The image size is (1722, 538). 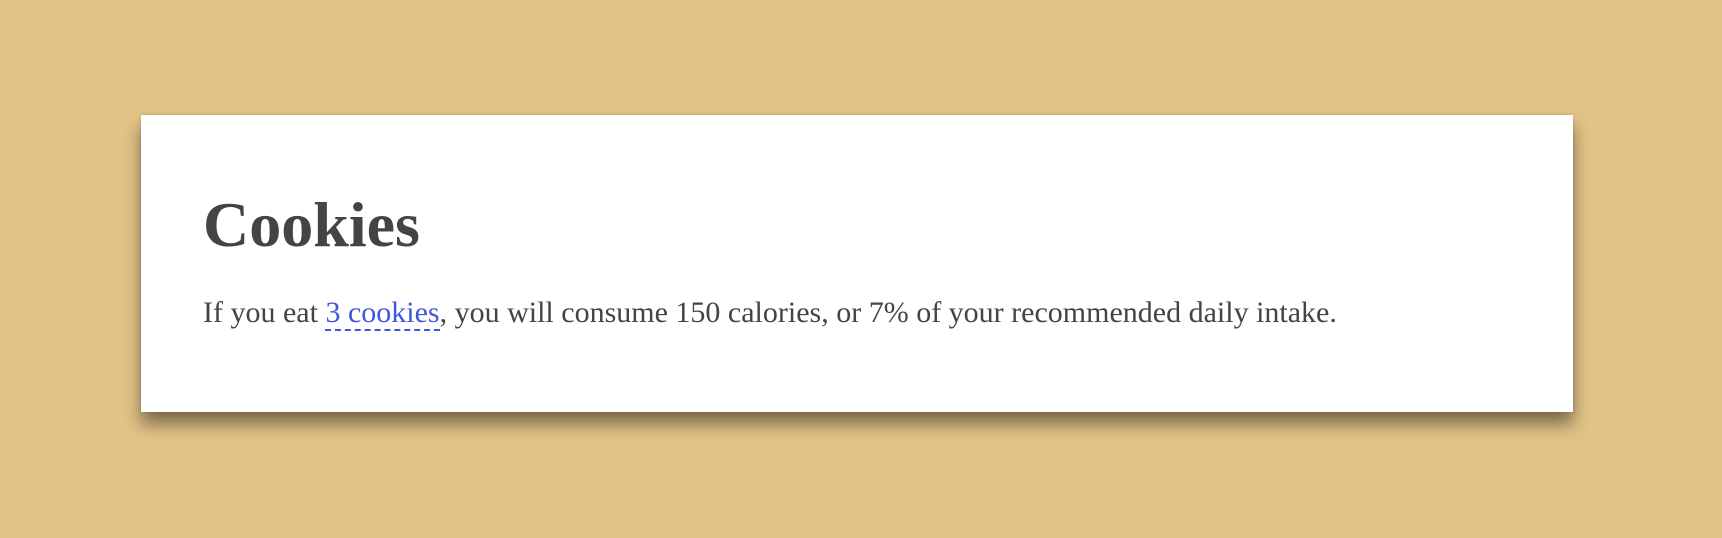 I want to click on sentence-joiner: , or, so click(x=845, y=312).